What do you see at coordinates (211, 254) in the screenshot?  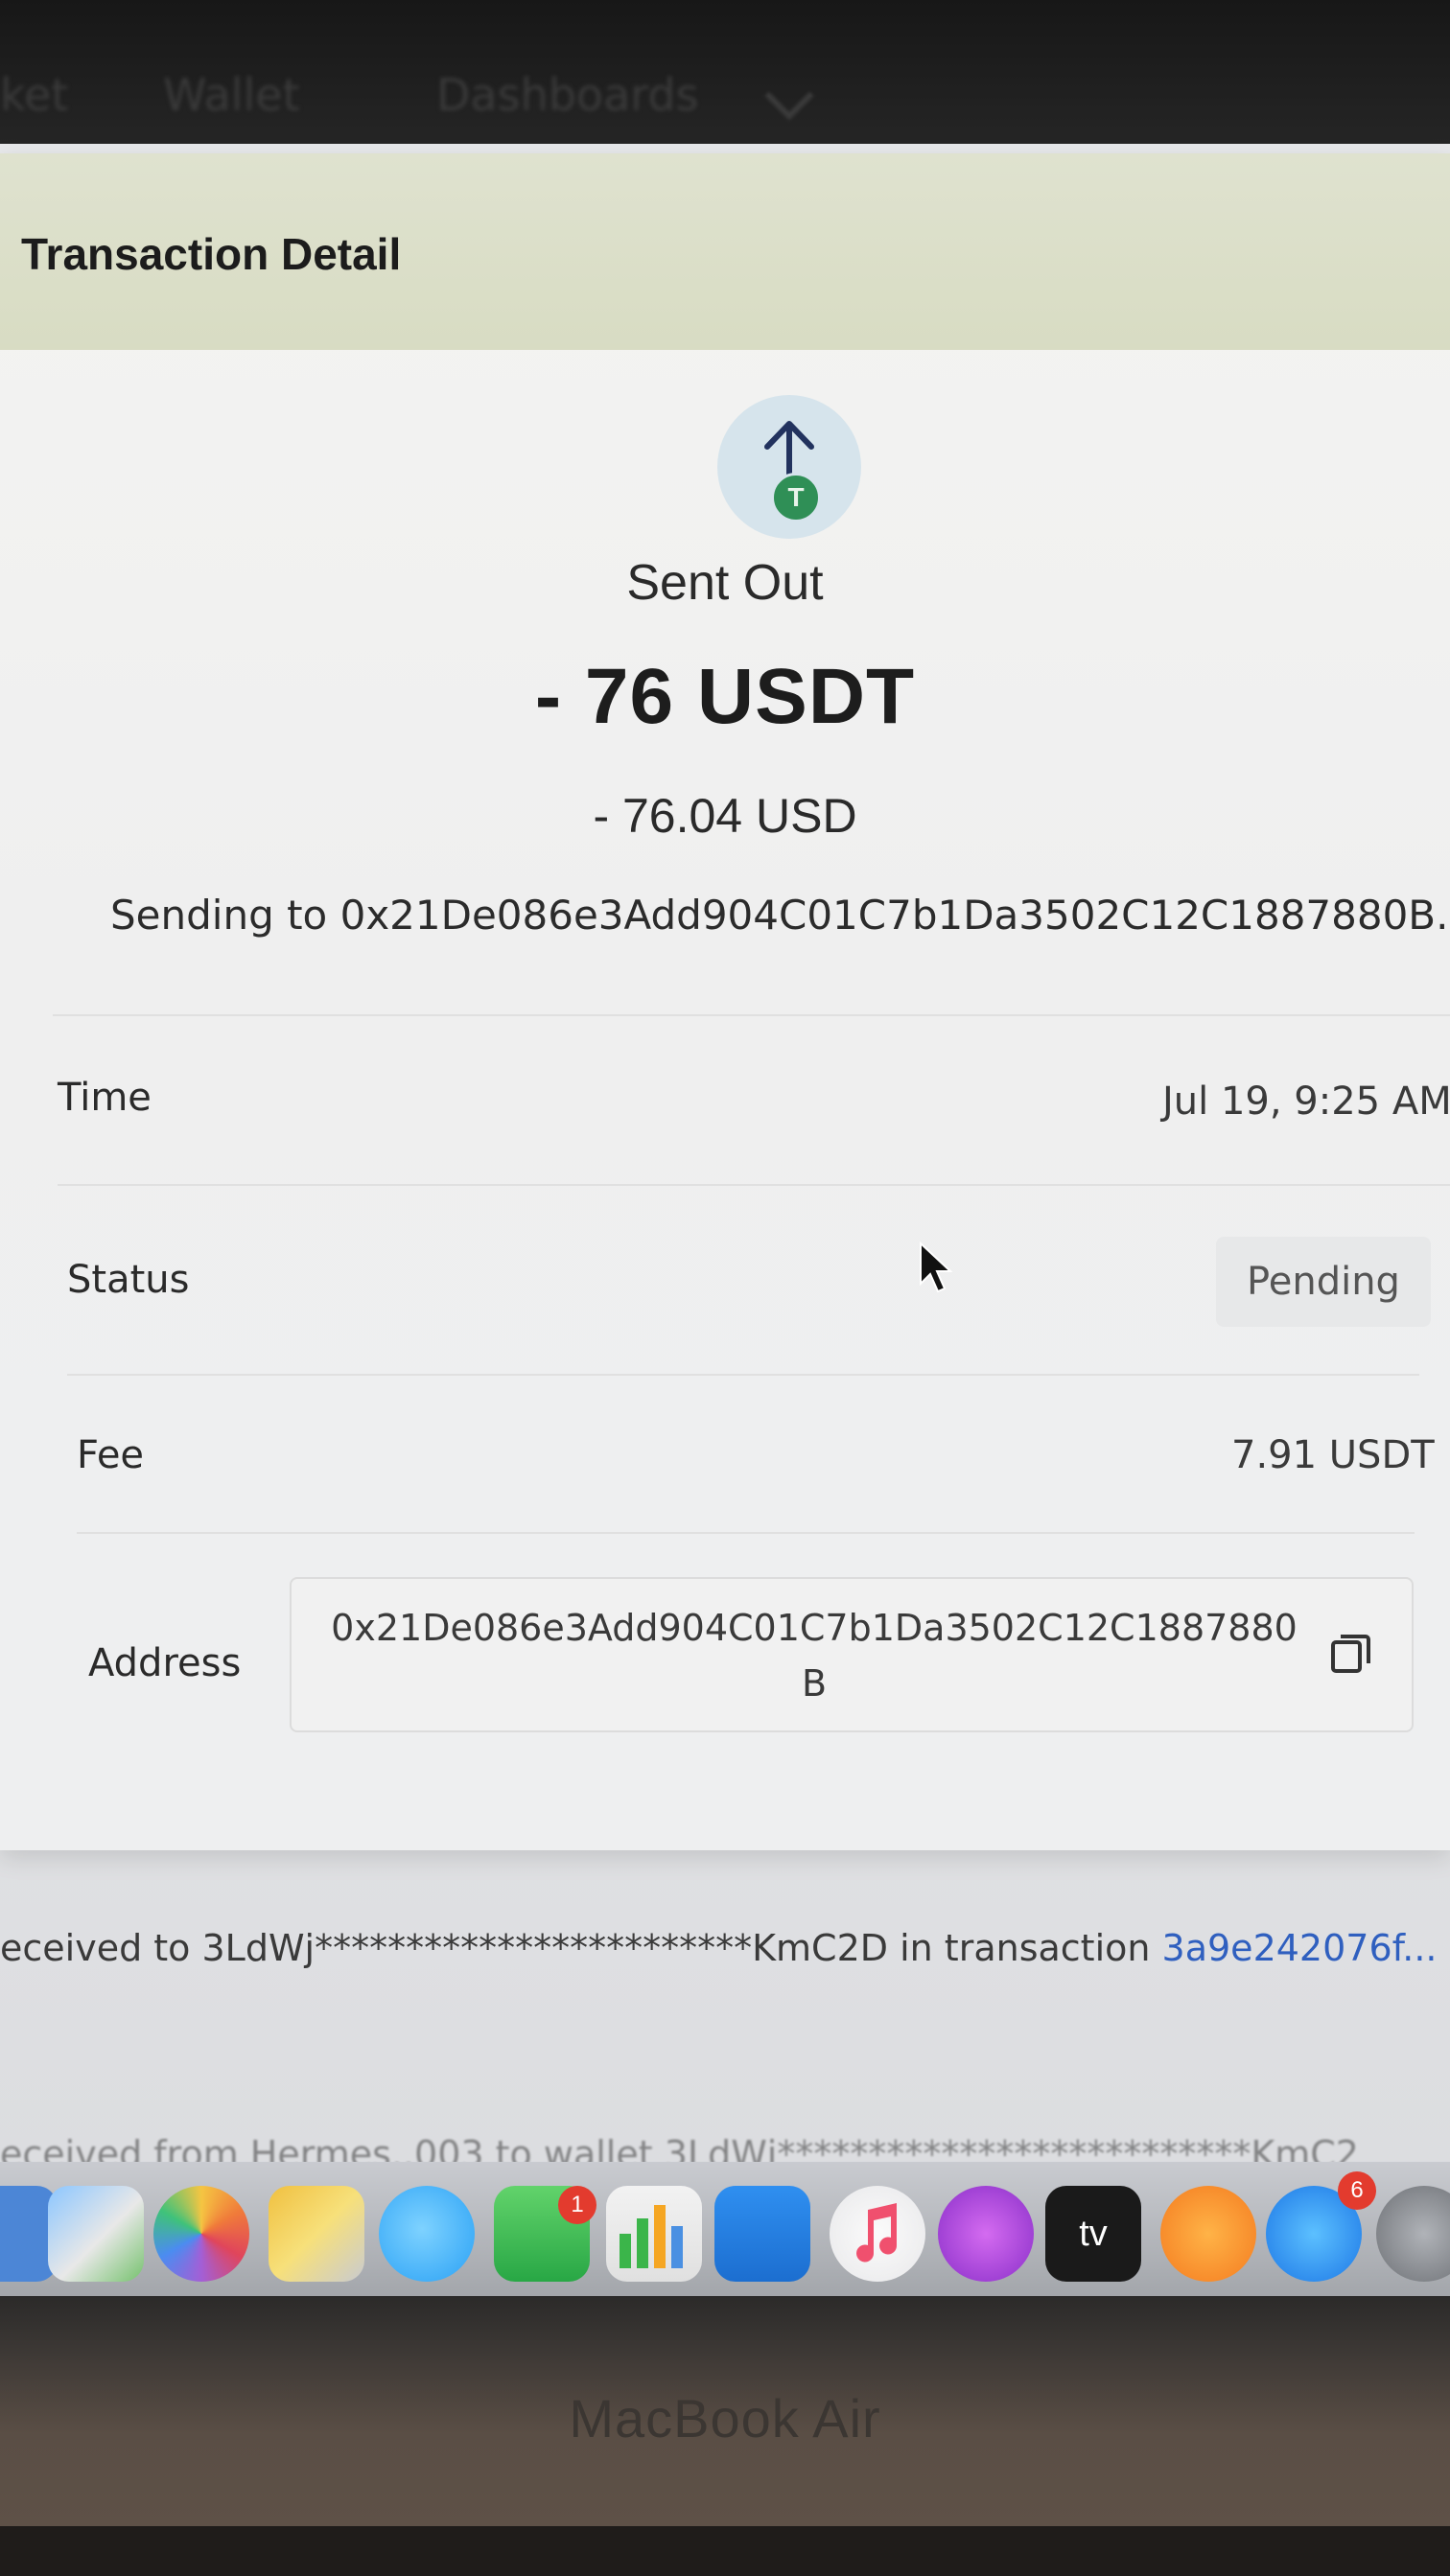 I see `modal-title: Transaction Detail` at bounding box center [211, 254].